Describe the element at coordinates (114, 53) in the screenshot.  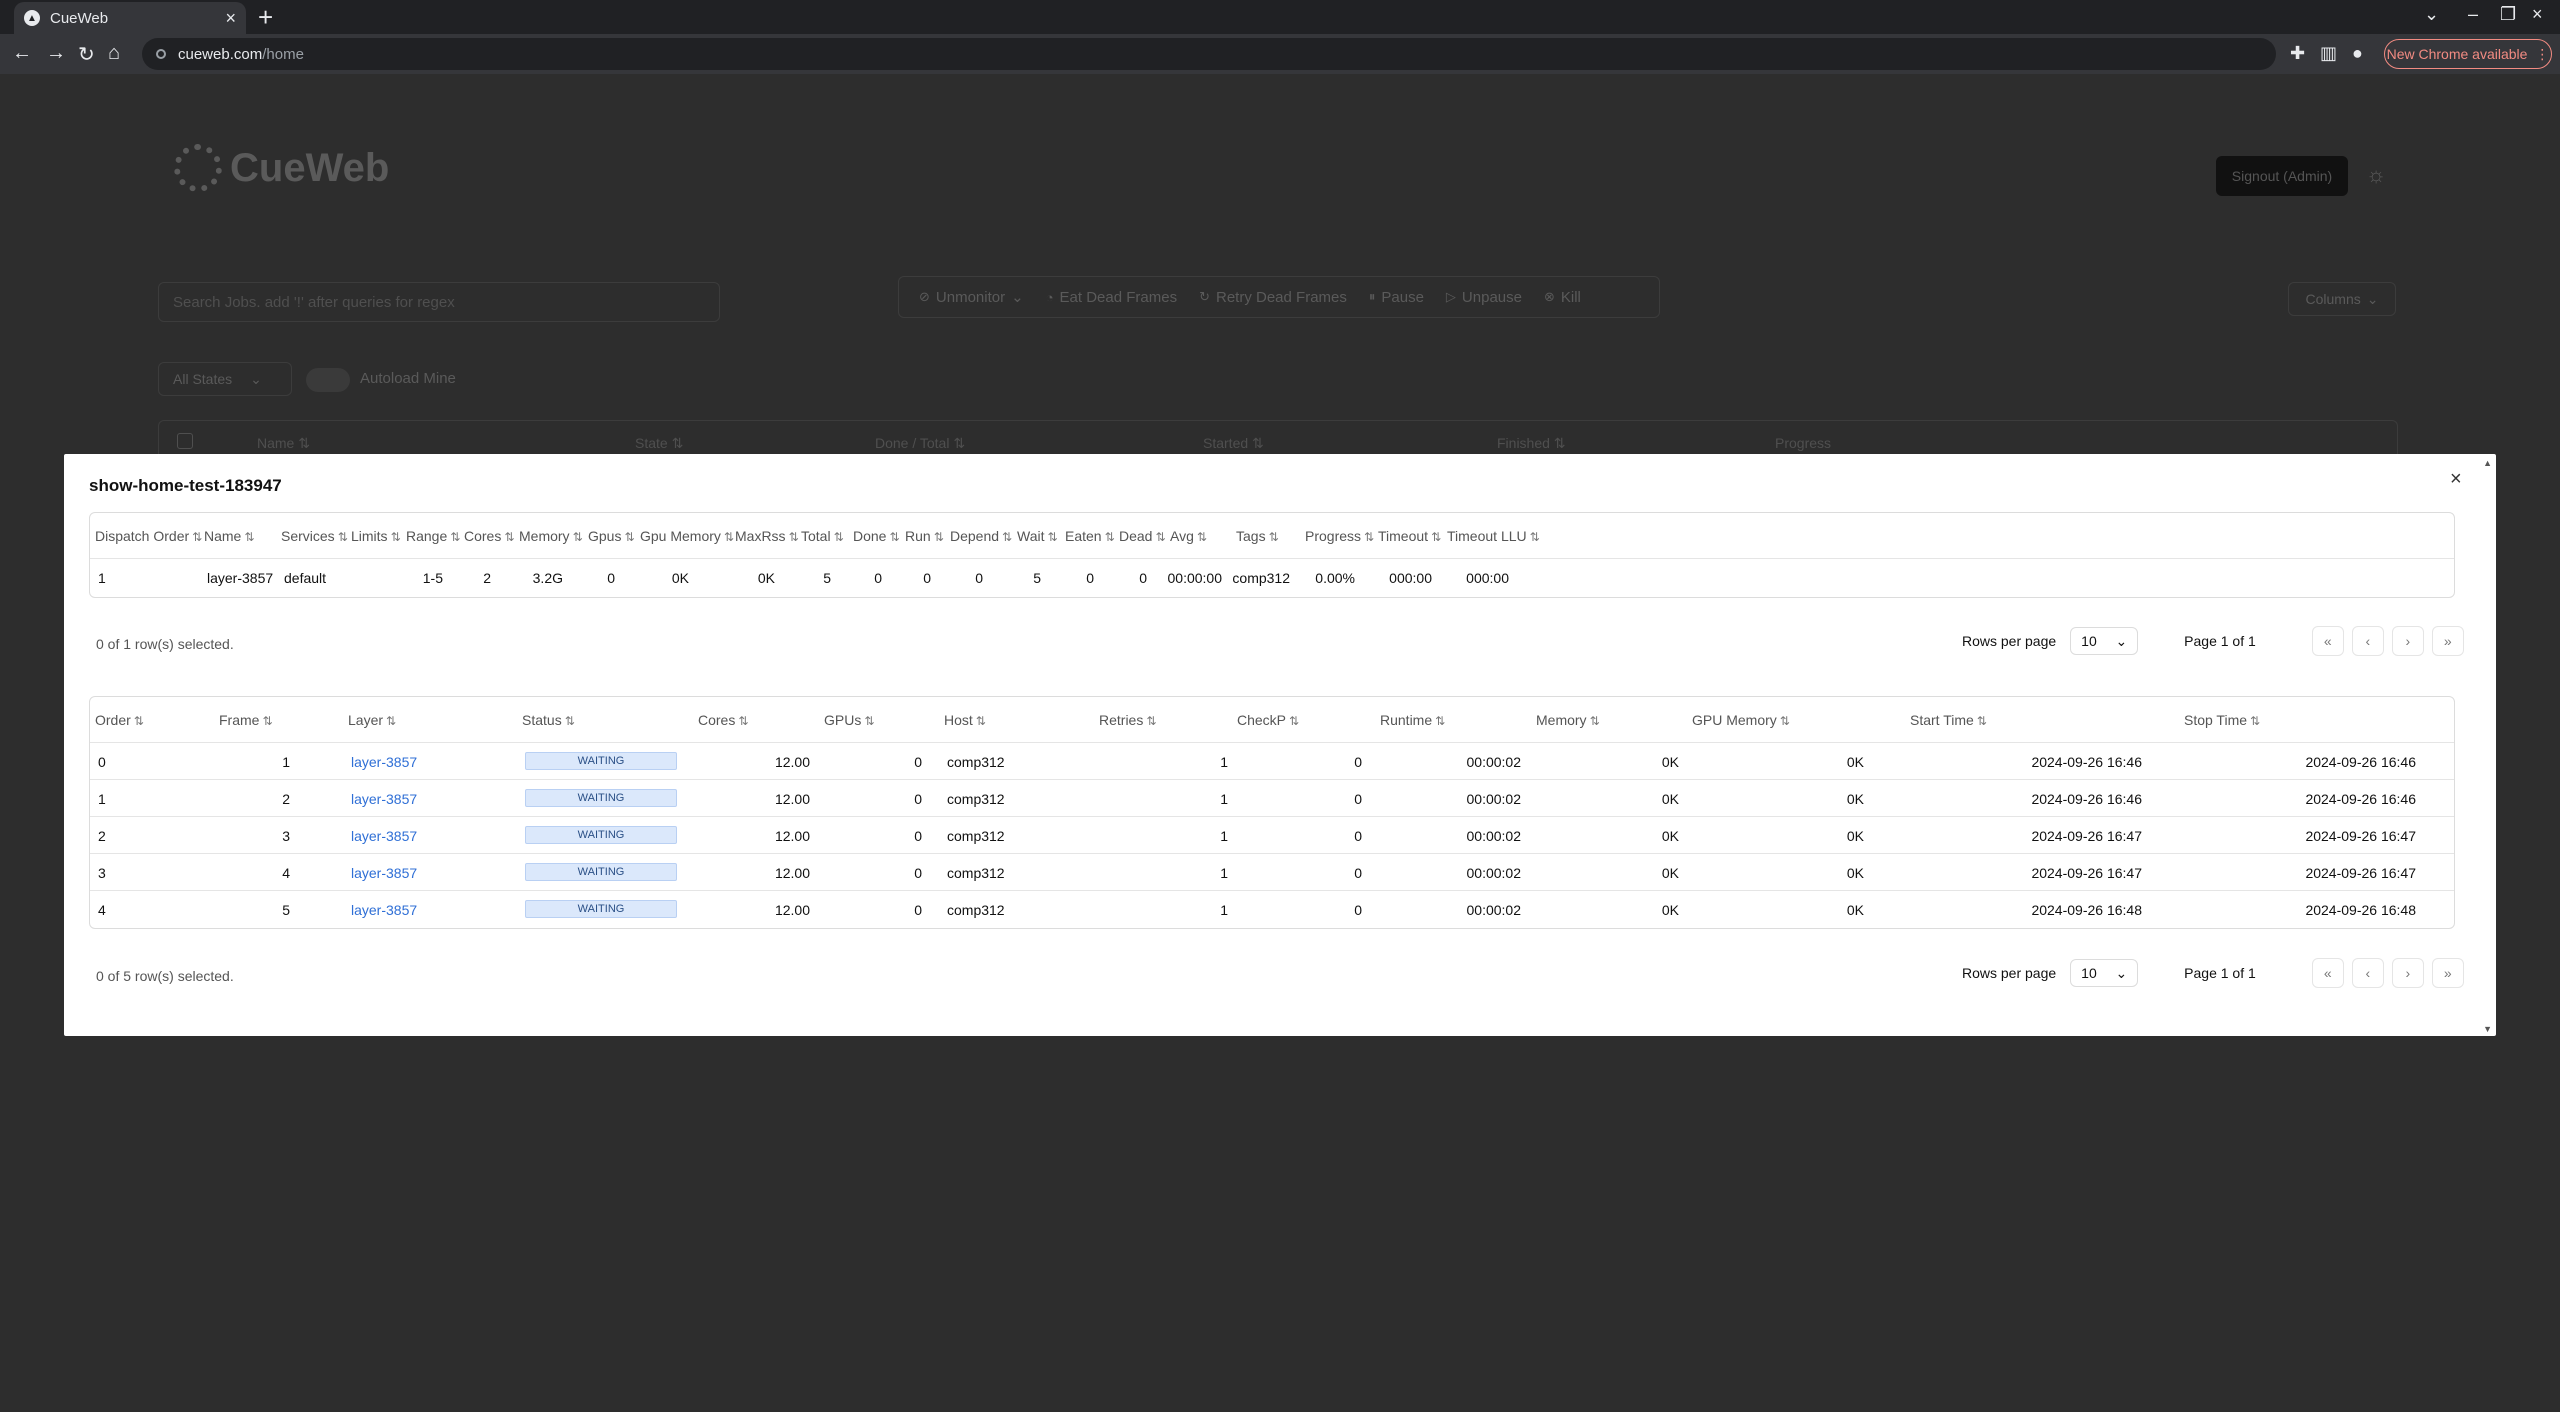
I see `home-icon: ⌂` at that location.